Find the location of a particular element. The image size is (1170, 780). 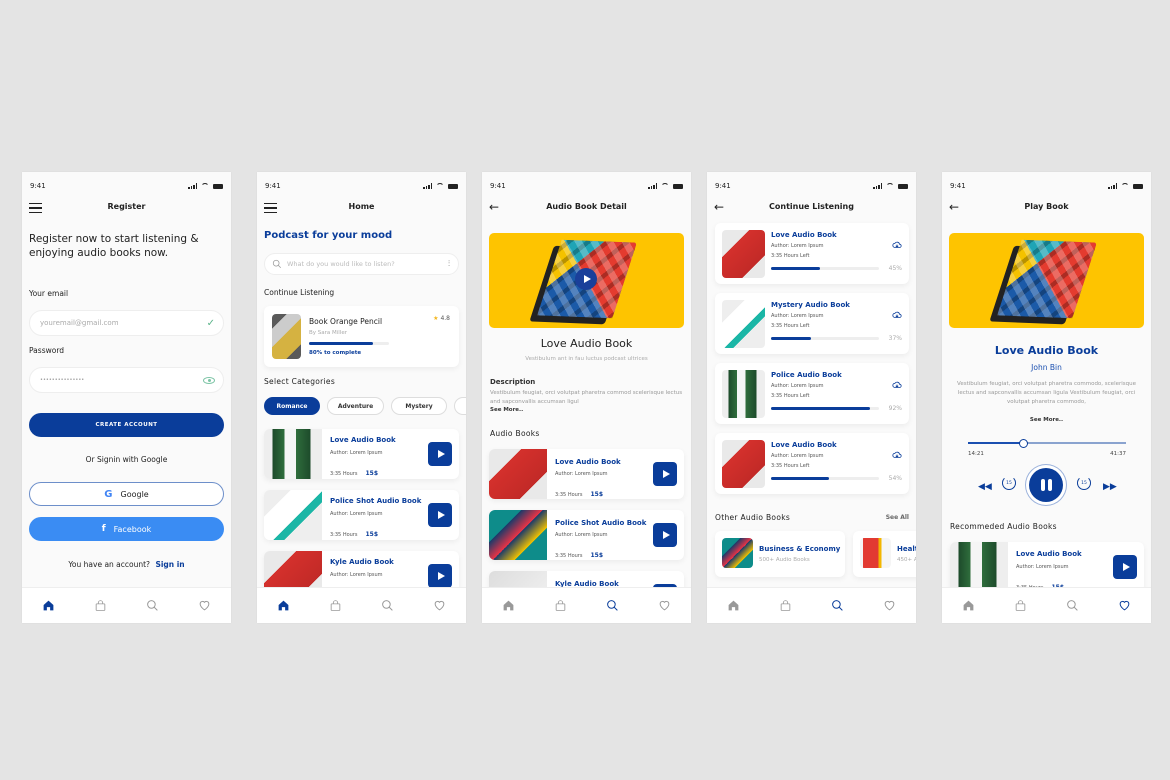

category-mystery: Mystery is located at coordinates (419, 406).